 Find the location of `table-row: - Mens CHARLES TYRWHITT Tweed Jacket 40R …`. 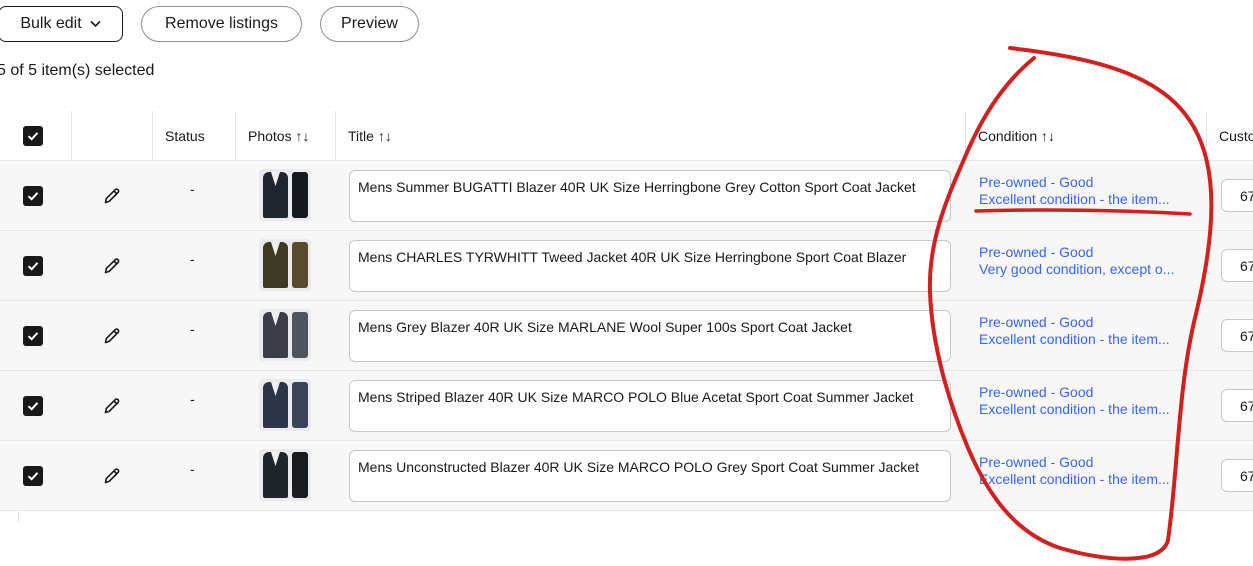

table-row: - Mens CHARLES TYRWHITT Tweed Jacket 40R … is located at coordinates (626, 265).